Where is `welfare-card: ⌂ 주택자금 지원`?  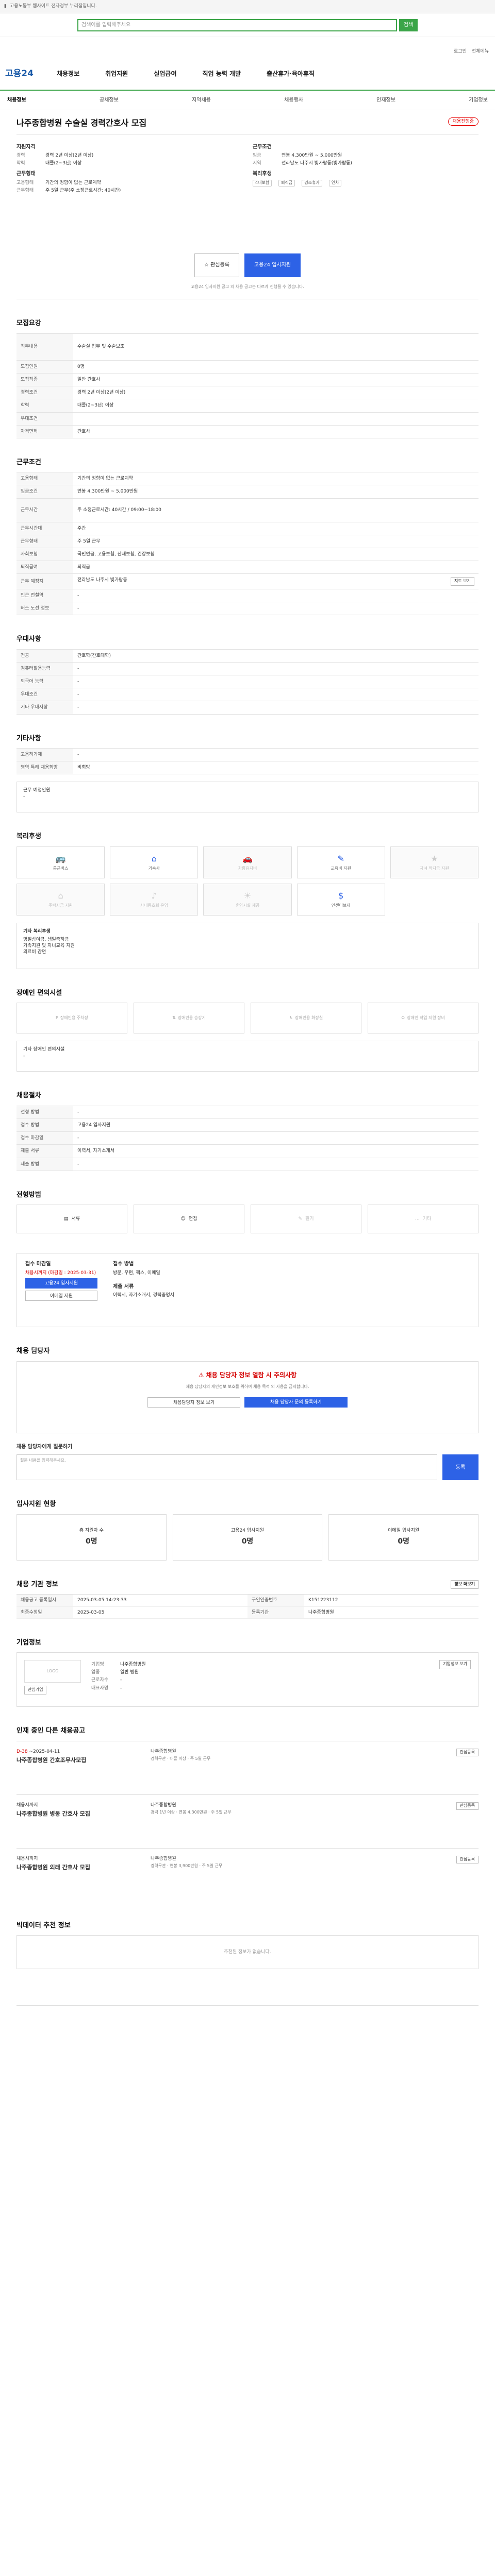 welfare-card: ⌂ 주택자금 지원 is located at coordinates (61, 899).